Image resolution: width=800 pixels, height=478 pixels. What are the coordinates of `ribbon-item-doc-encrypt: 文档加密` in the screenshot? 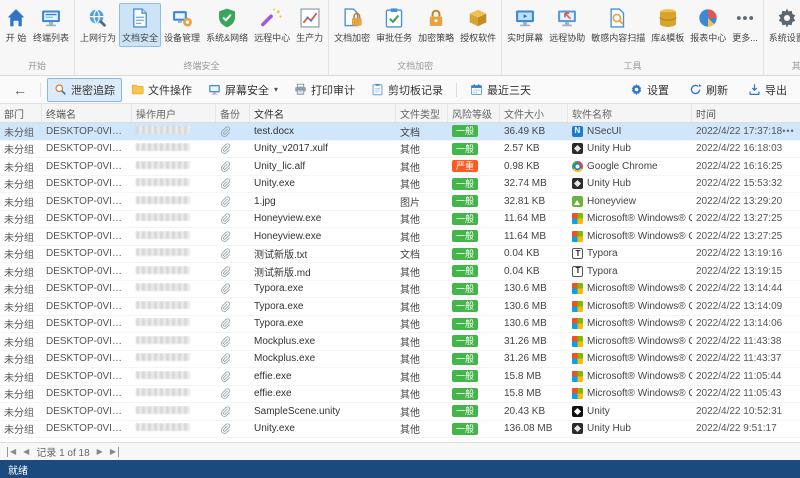 It's located at (352, 25).